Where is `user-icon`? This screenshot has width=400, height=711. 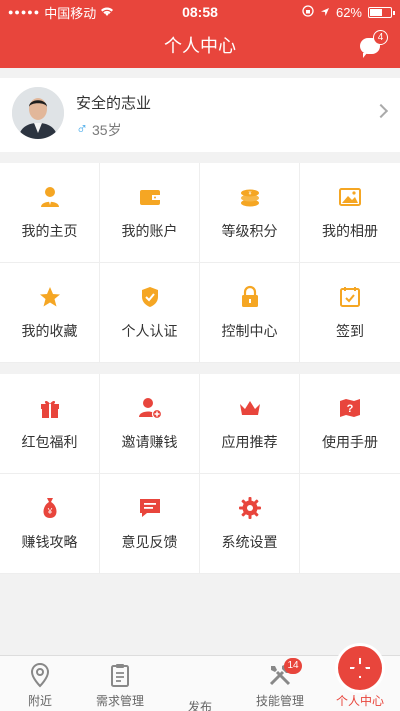 user-icon is located at coordinates (49, 196).